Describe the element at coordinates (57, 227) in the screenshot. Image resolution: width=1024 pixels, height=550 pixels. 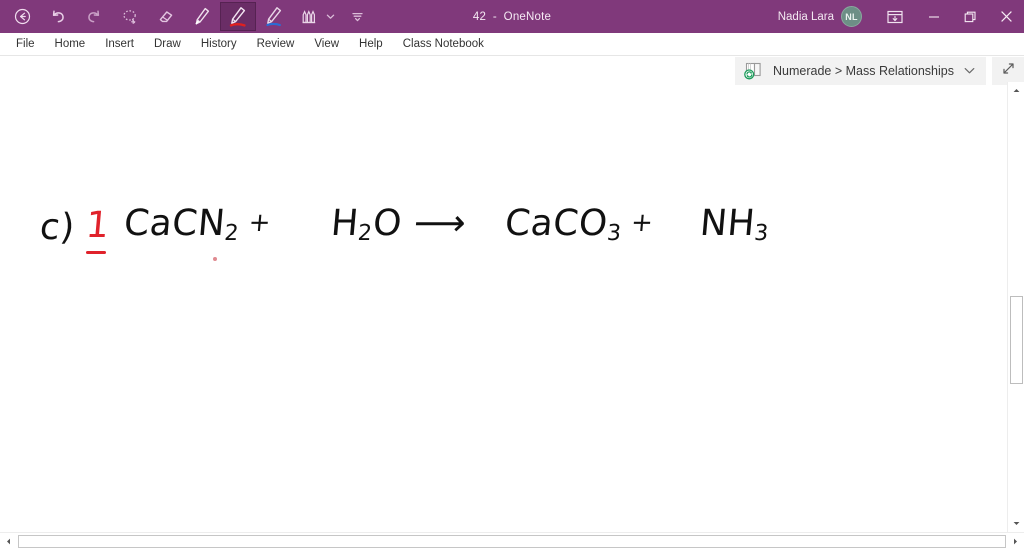
I see `ink-stroke-c-paren: c)` at that location.